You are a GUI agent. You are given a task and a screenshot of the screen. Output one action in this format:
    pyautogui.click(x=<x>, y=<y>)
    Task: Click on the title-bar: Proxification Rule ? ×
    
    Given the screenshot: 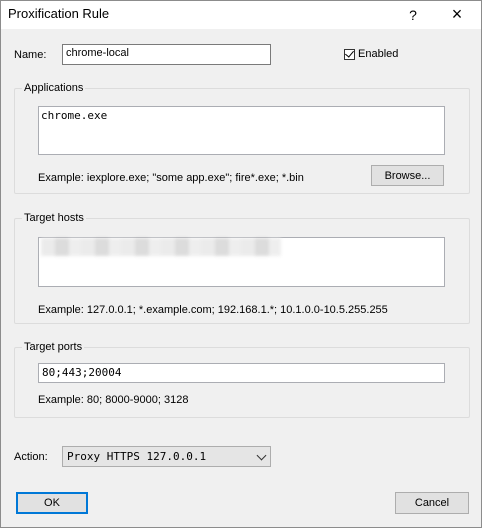 What is the action you would take?
    pyautogui.click(x=241, y=15)
    